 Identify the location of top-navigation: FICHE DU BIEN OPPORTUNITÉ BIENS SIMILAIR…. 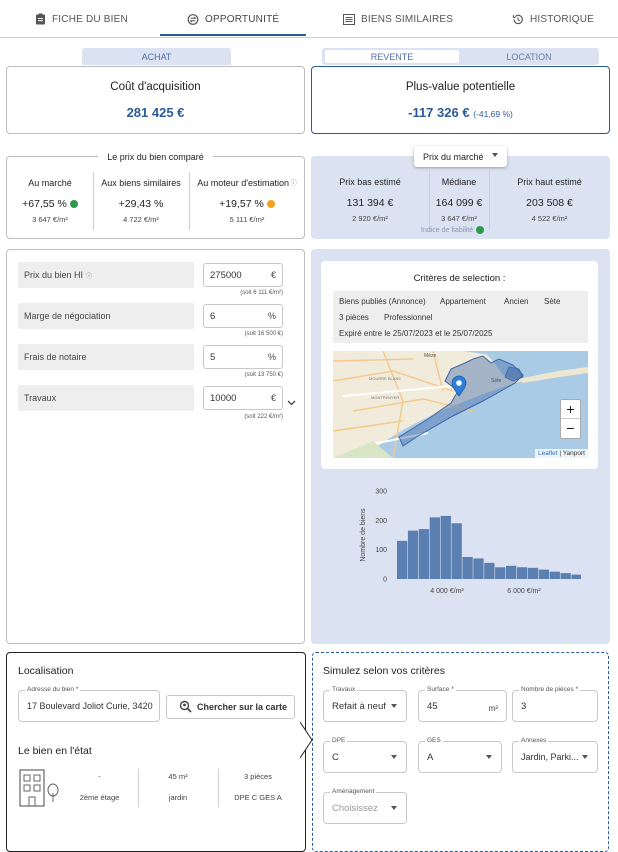
(309, 19).